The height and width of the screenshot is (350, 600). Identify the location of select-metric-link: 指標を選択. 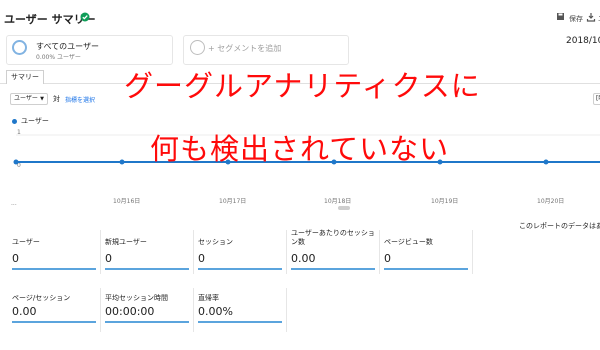
(80, 99).